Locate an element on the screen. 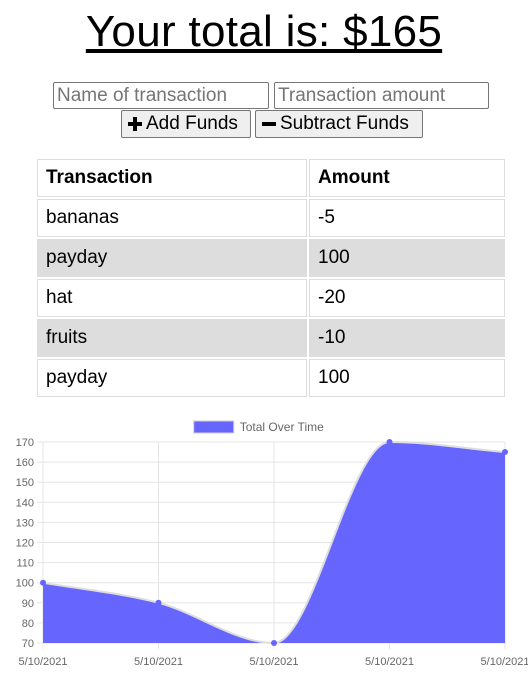 The height and width of the screenshot is (675, 528). y-tick-label: 70 is located at coordinates (28, 644).